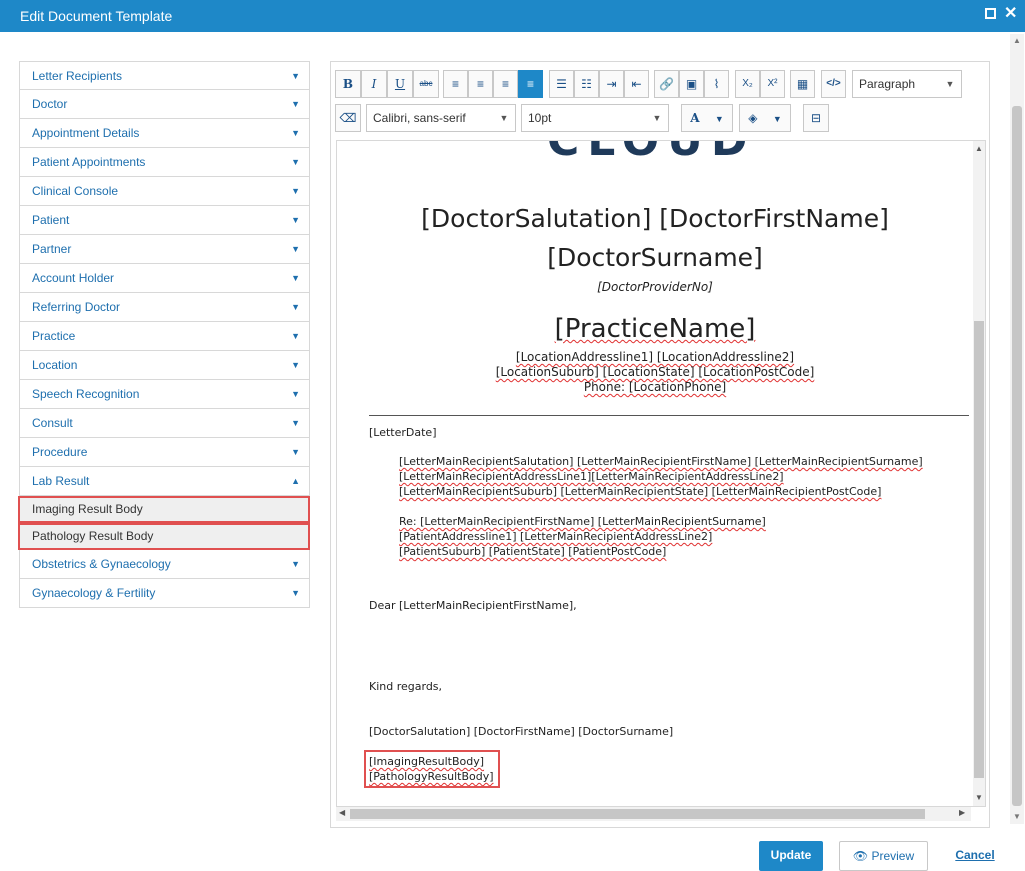 Image resolution: width=1025 pixels, height=871 pixels. I want to click on numbered-list-icon: ☷, so click(586, 84).